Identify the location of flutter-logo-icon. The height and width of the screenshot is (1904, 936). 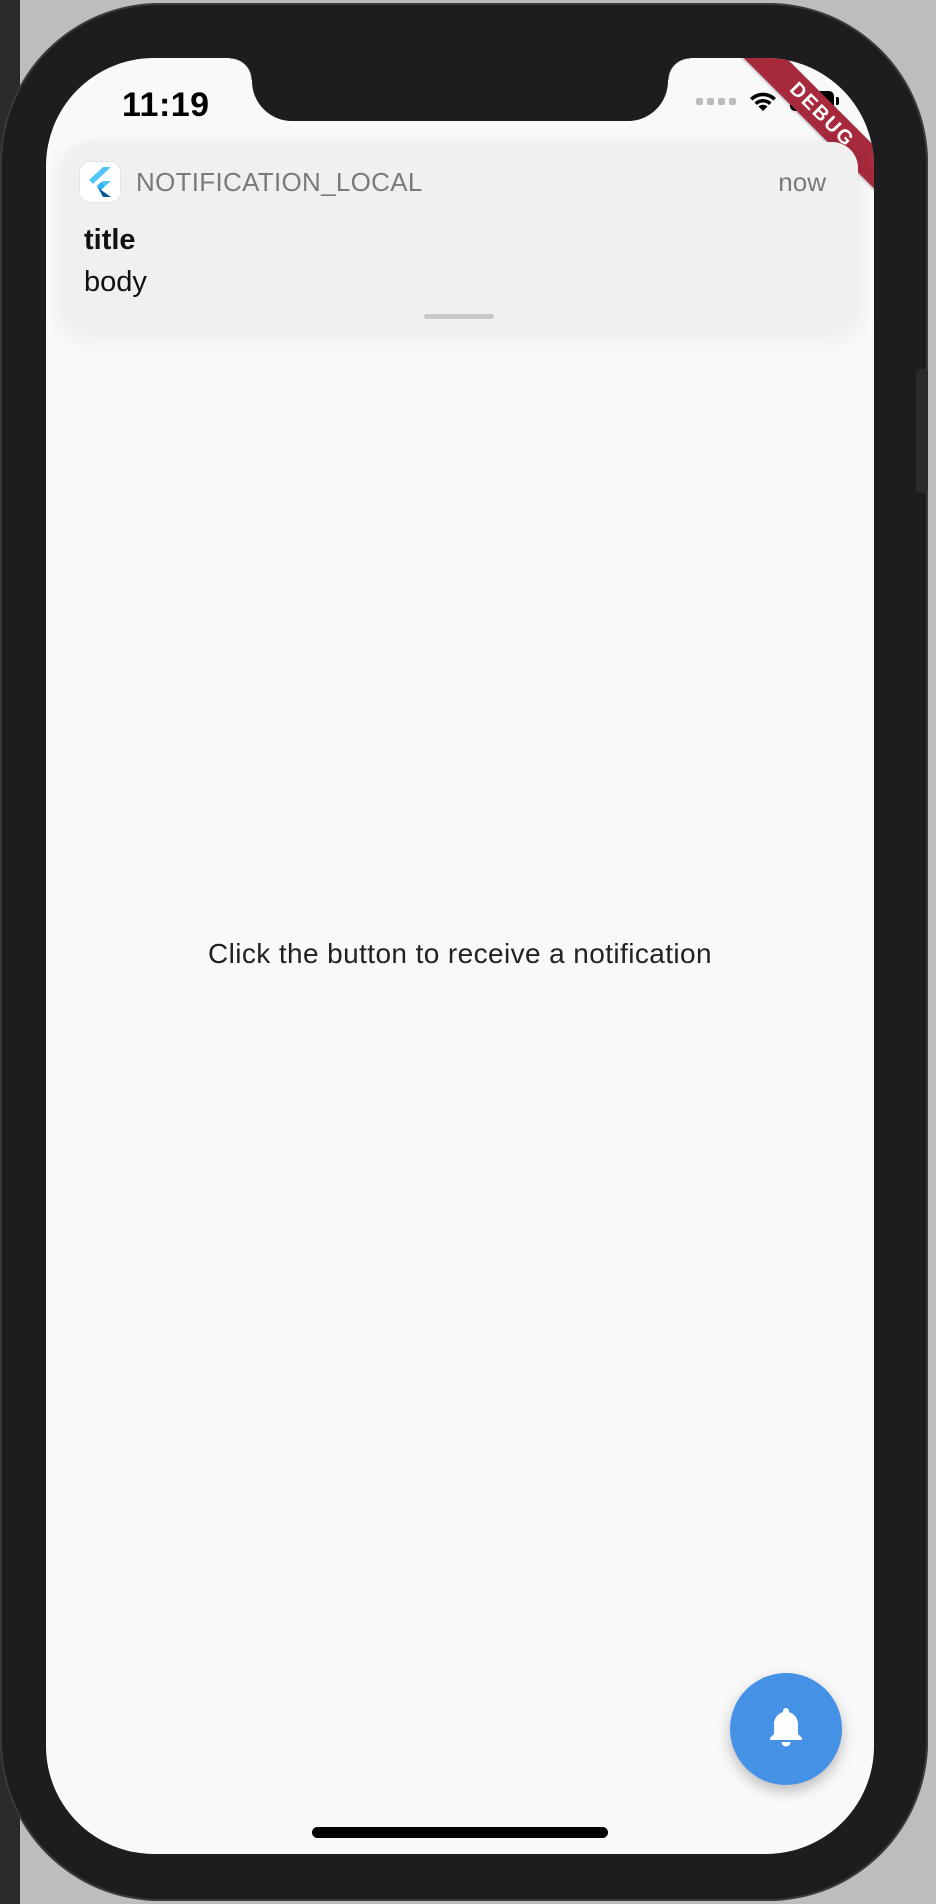
(100, 182).